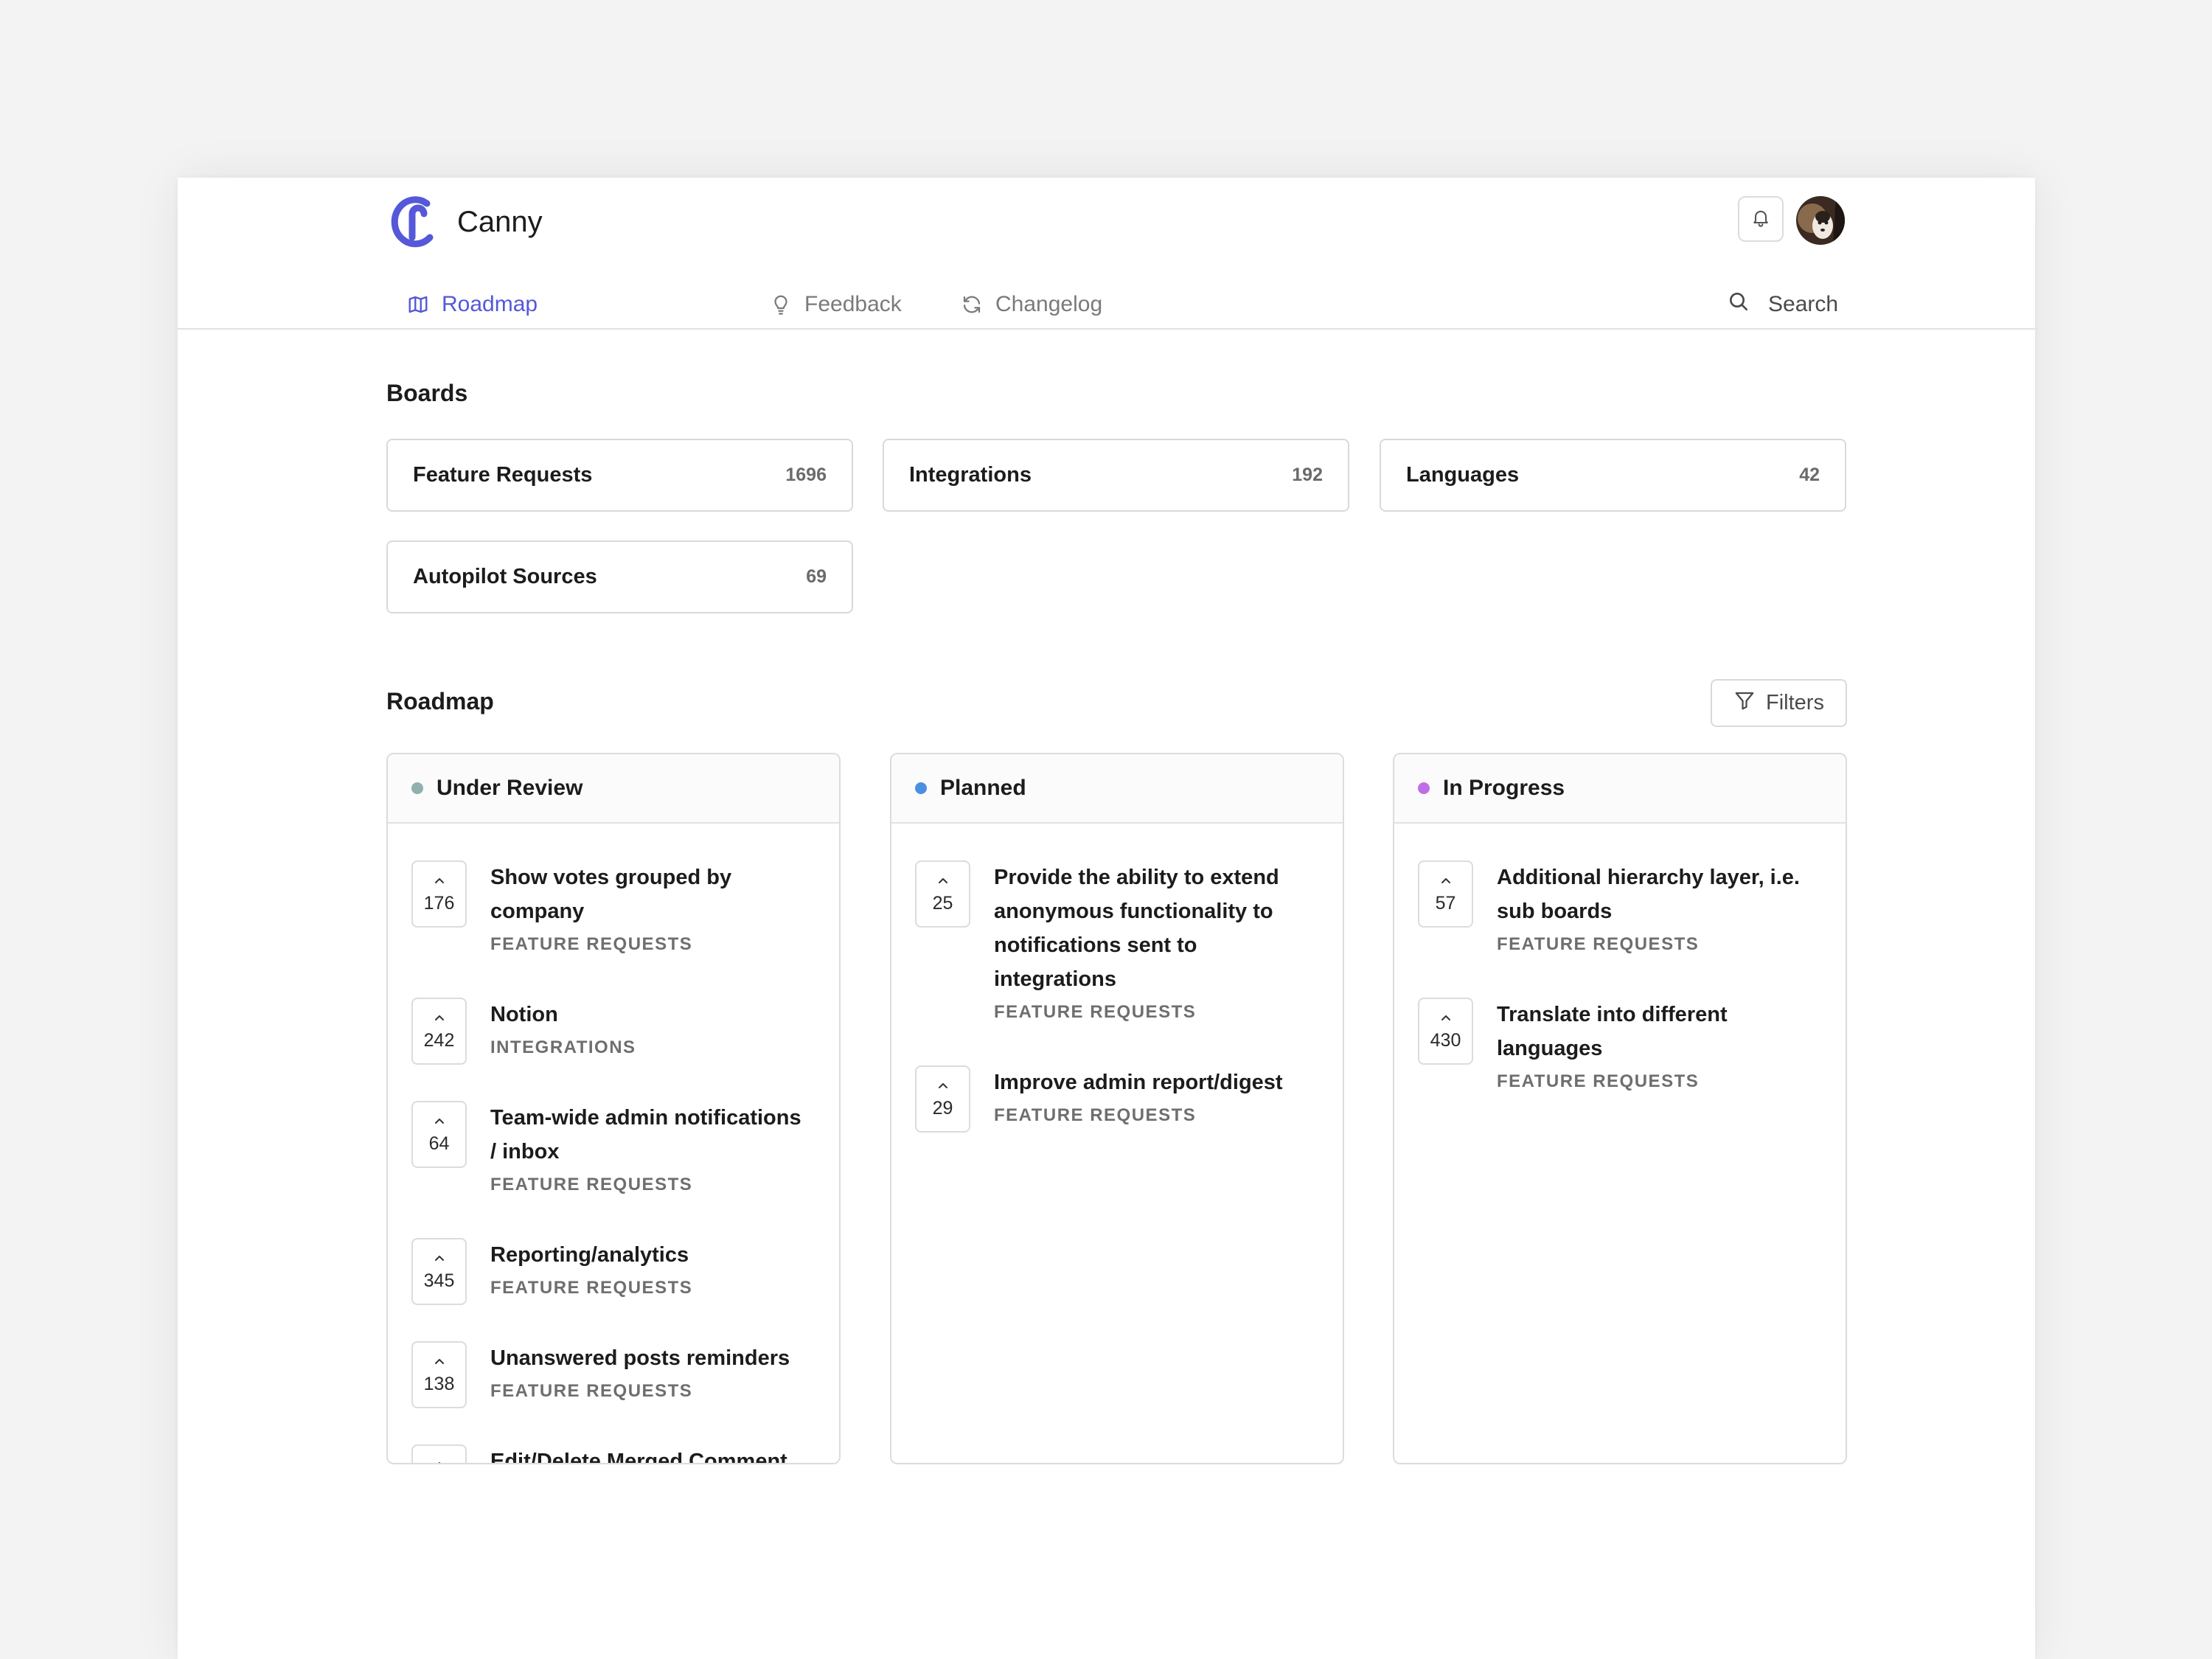  Describe the element at coordinates (500, 222) in the screenshot. I see `app-name: Canny` at that location.